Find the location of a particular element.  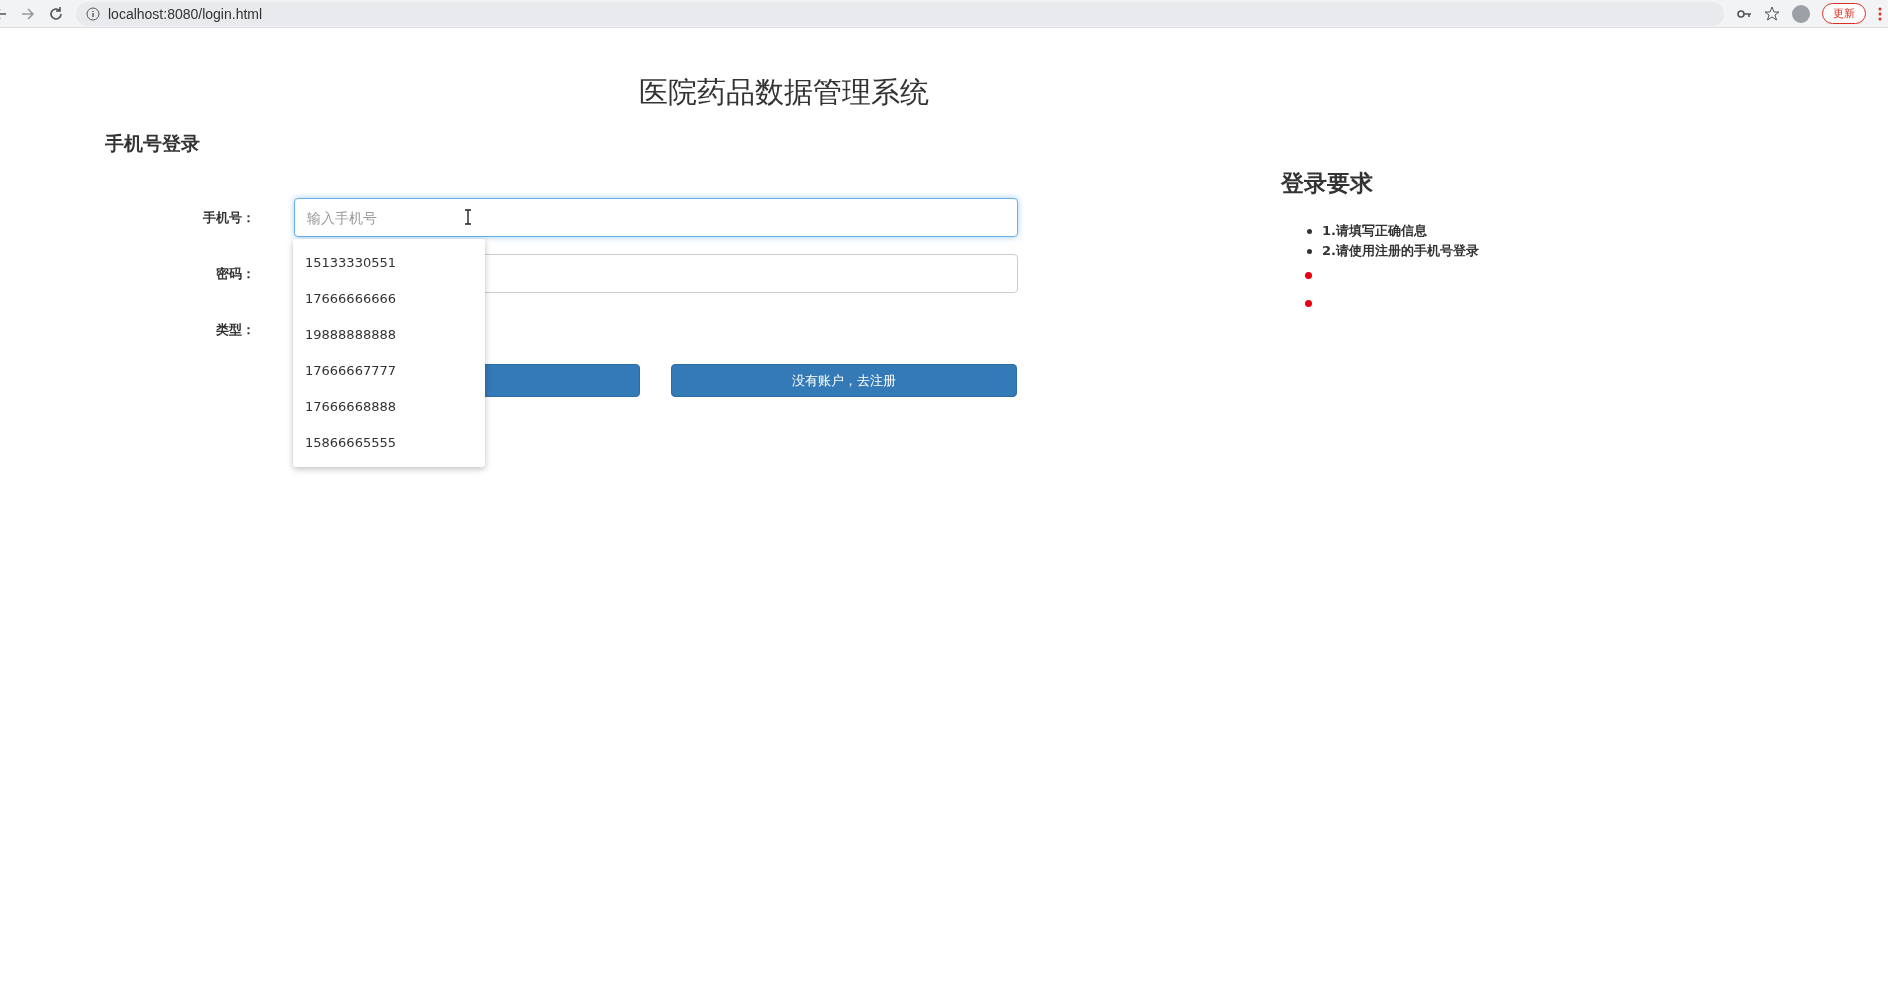

reload-icon is located at coordinates (56, 13).